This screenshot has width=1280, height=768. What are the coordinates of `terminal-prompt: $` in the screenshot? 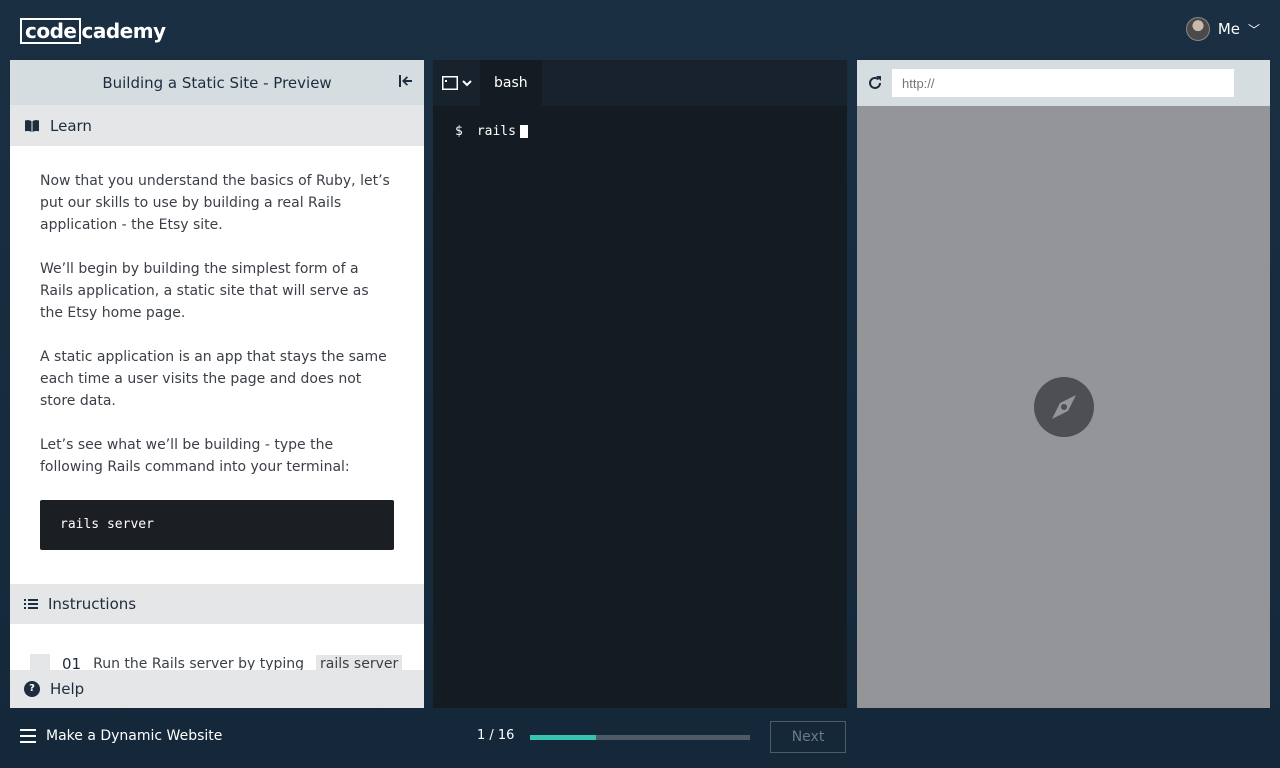 It's located at (459, 131).